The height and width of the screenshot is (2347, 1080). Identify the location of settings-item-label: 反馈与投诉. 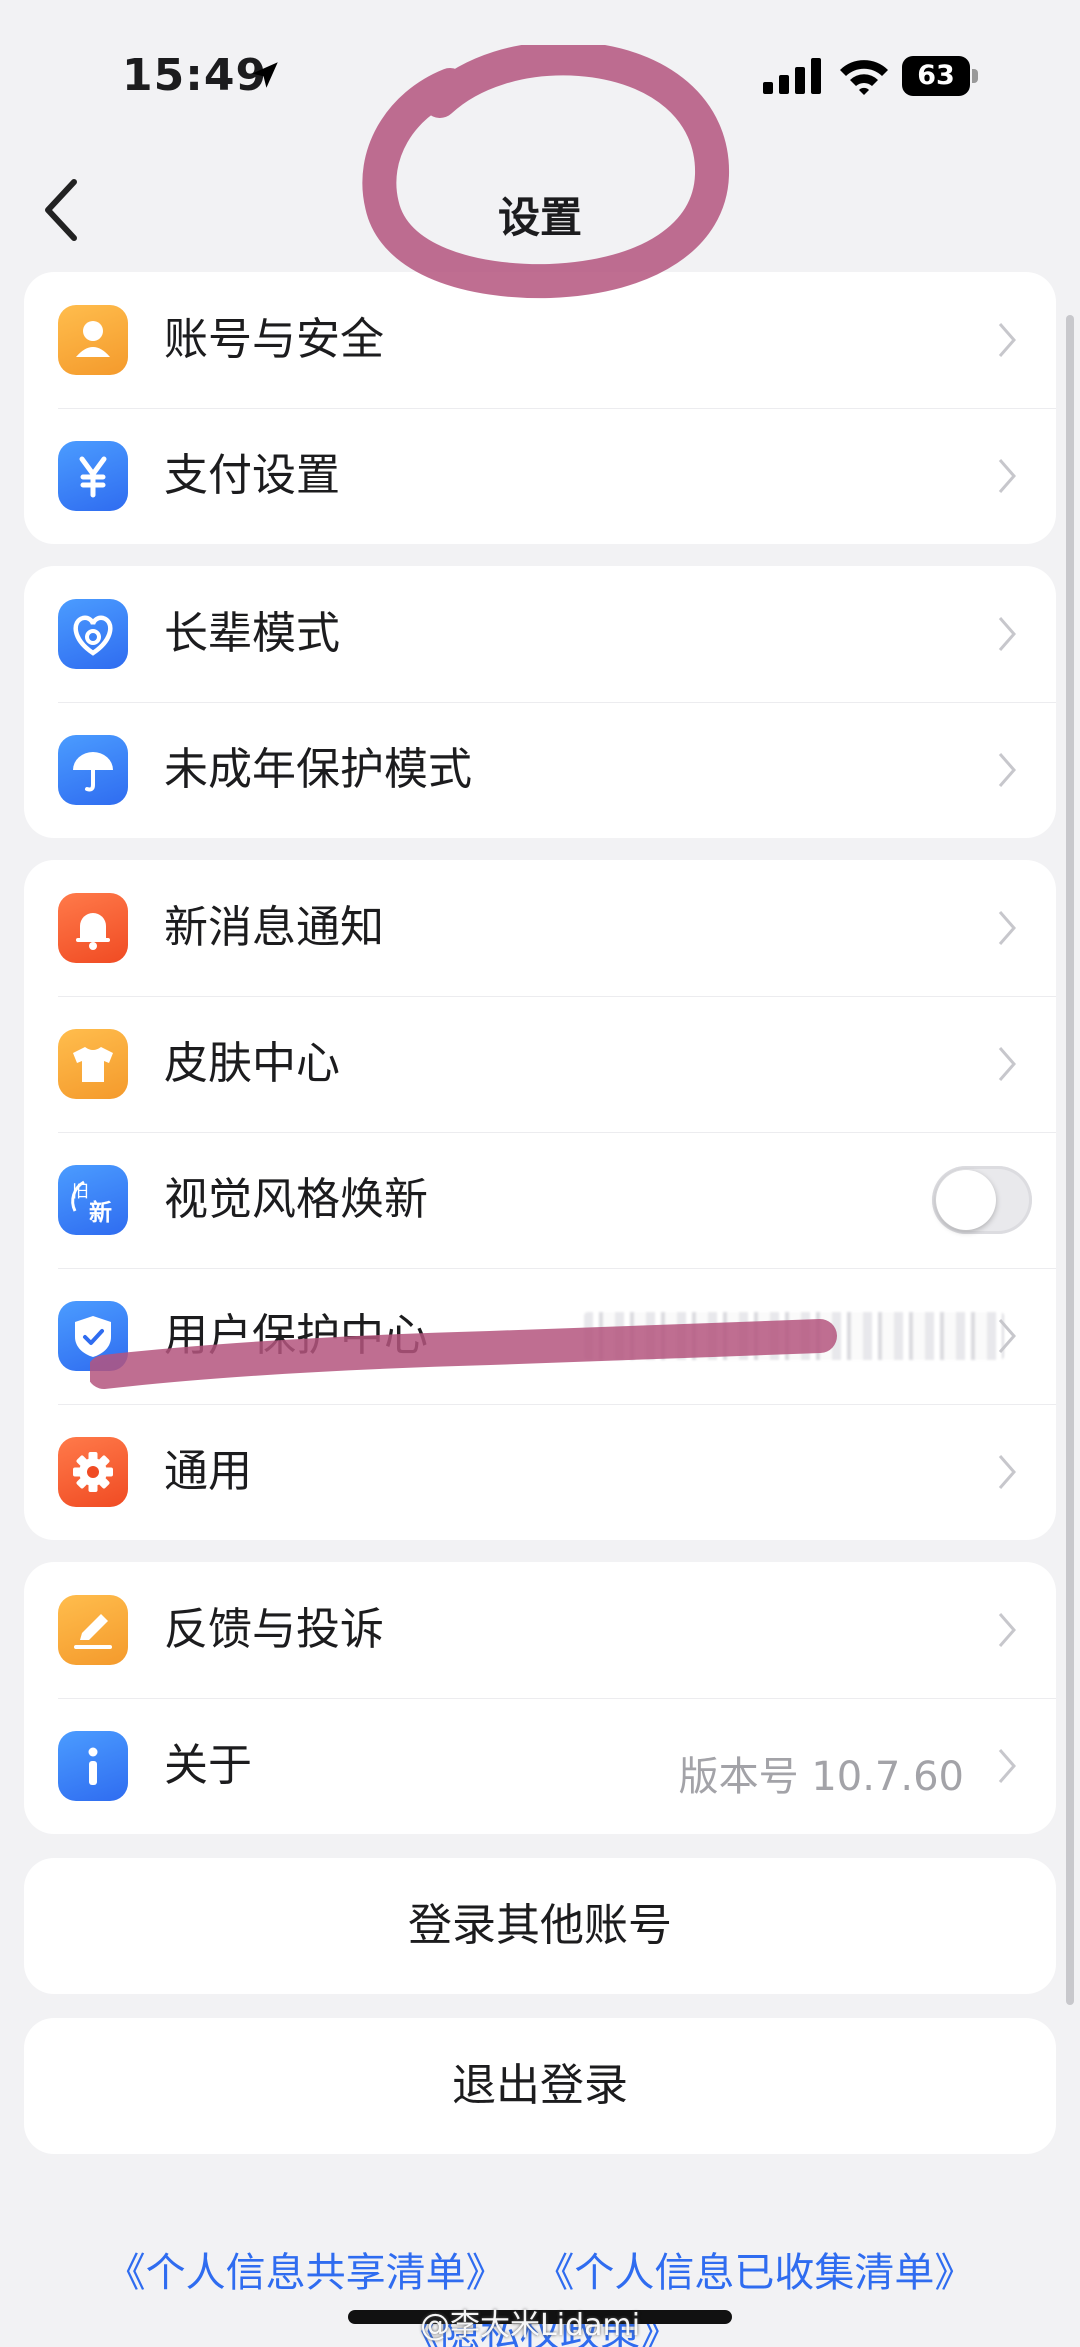
(274, 1629).